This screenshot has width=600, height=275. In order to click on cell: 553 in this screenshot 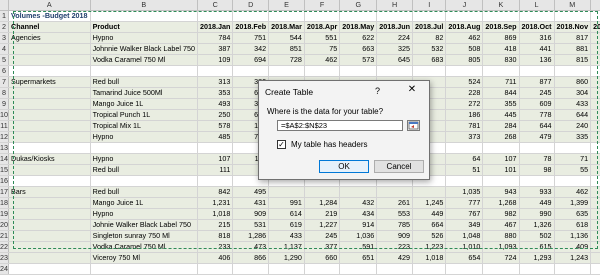, I will do `click(395, 214)`.